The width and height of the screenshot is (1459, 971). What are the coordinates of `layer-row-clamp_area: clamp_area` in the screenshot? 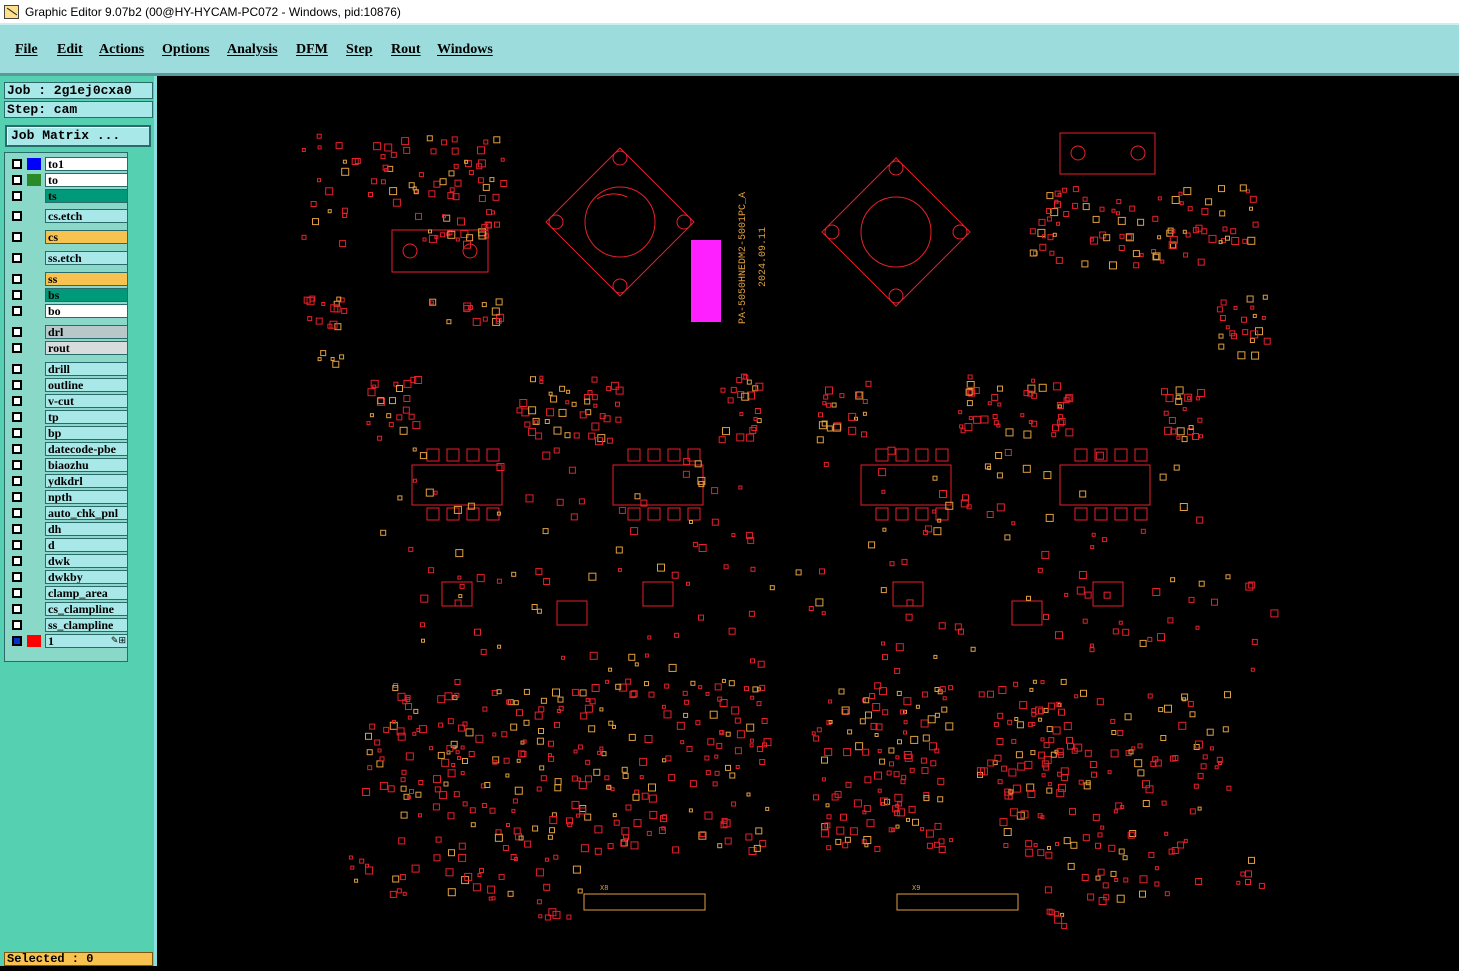 It's located at (68, 593).